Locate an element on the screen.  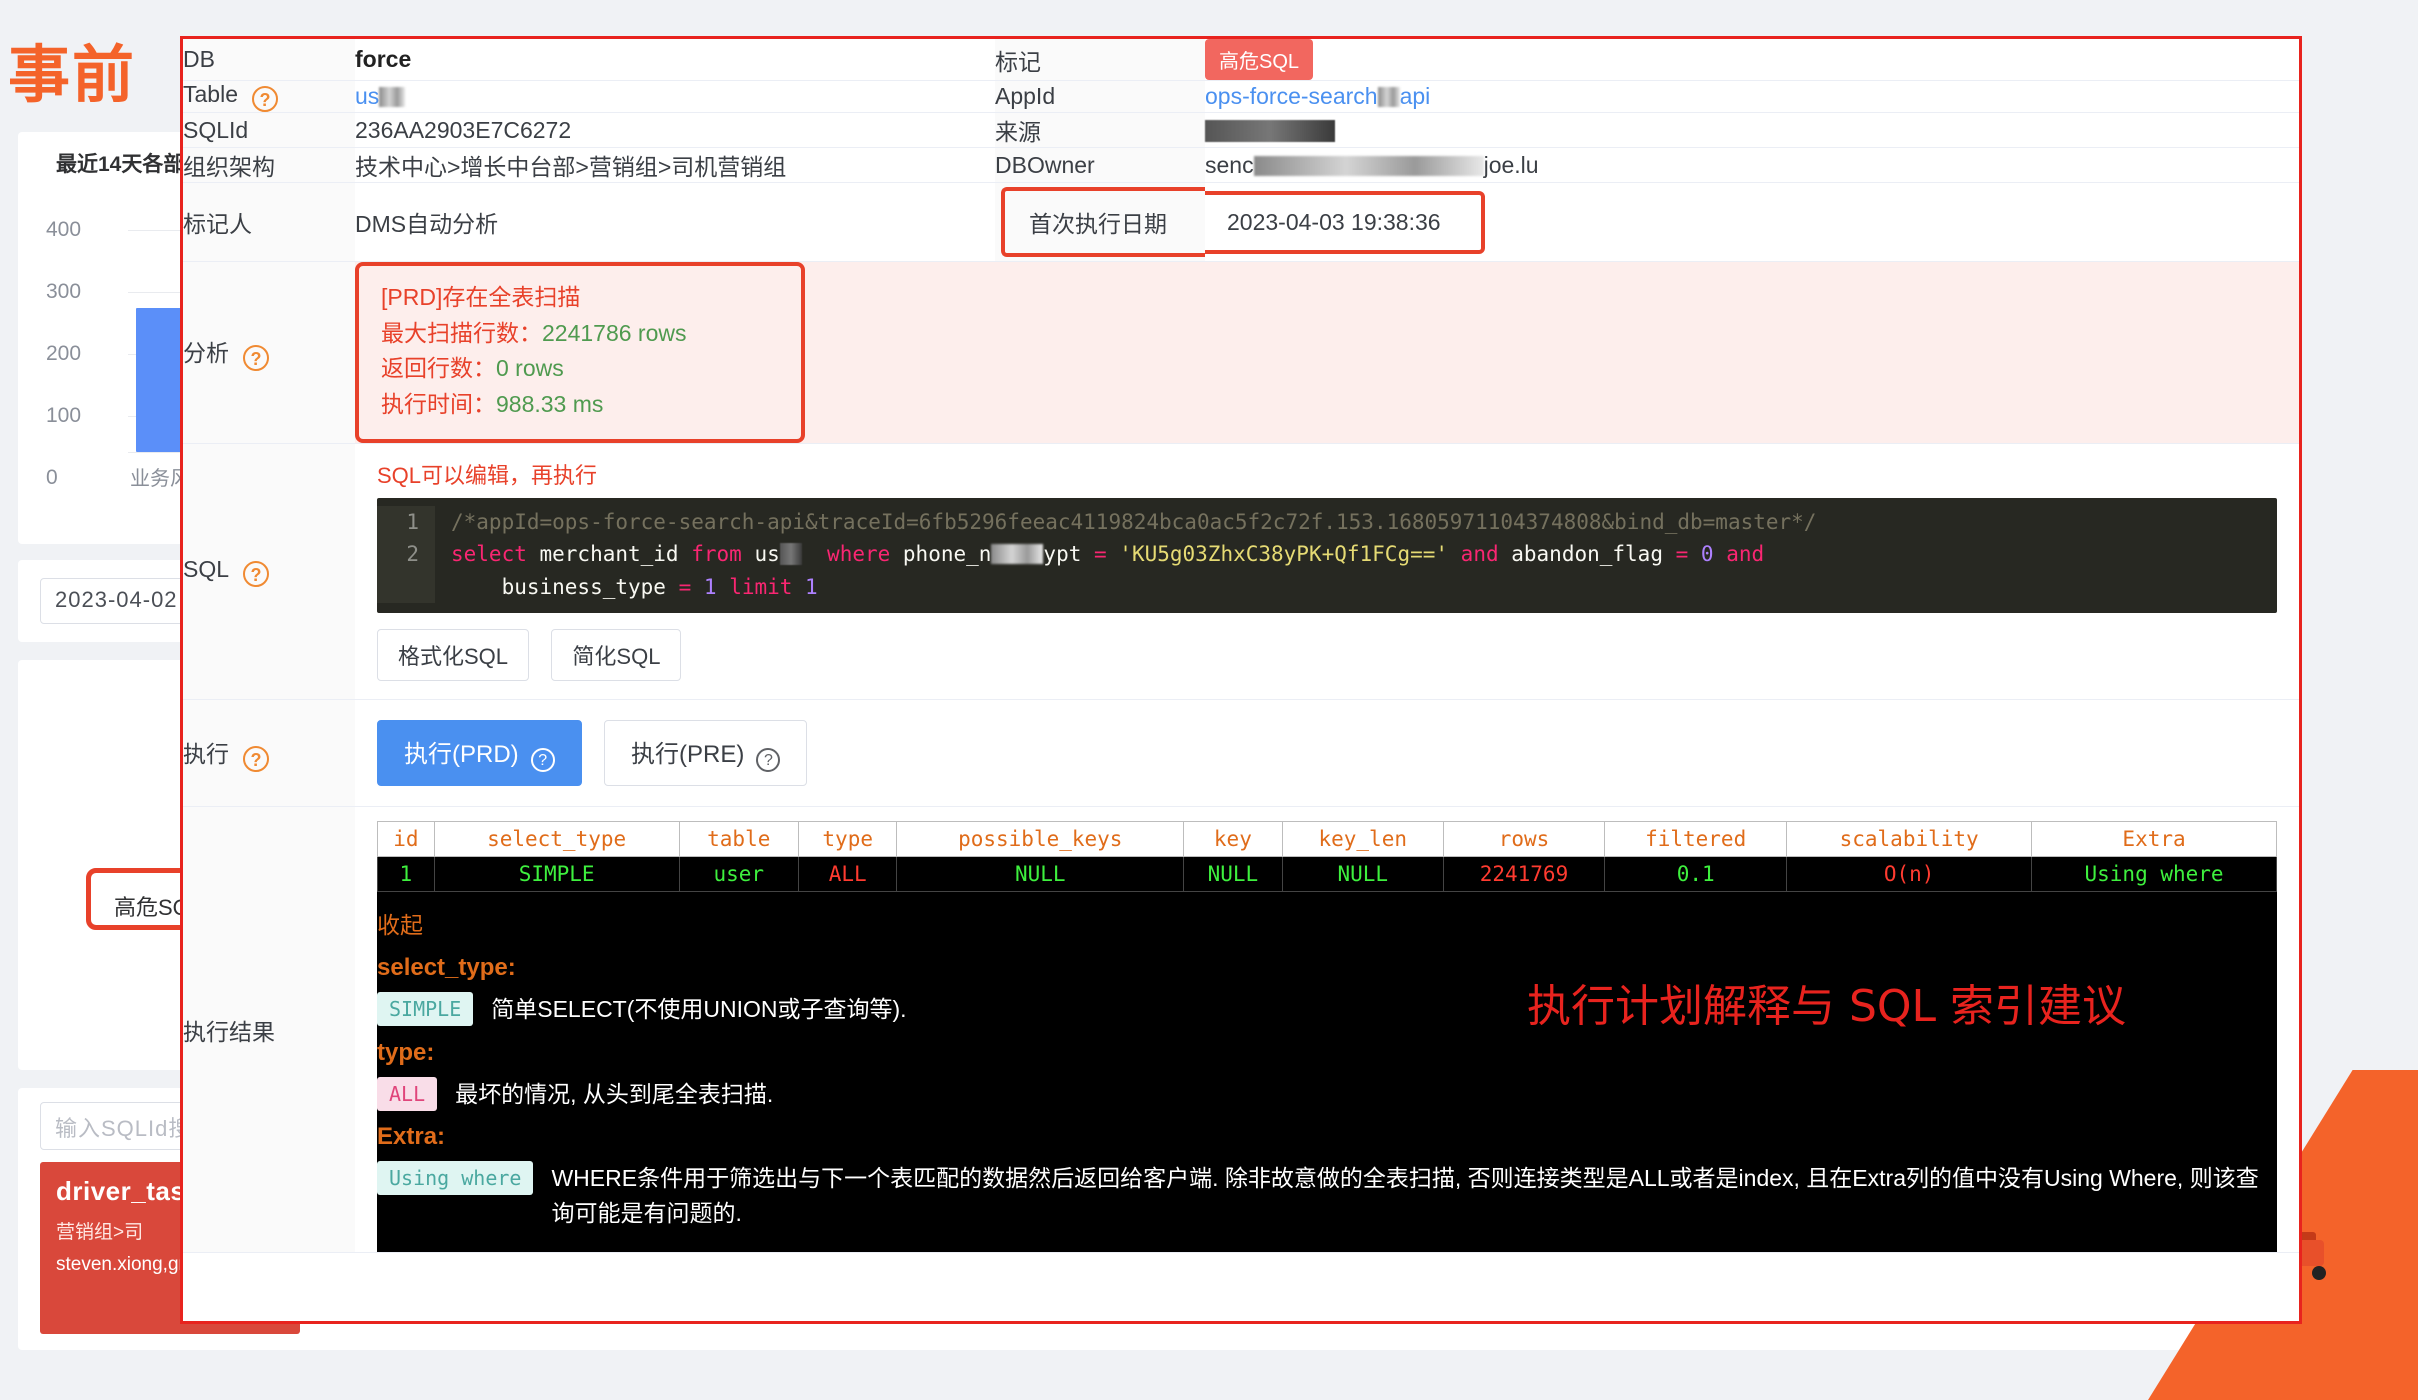
dbowner-prefix: senc is located at coordinates (1229, 165).